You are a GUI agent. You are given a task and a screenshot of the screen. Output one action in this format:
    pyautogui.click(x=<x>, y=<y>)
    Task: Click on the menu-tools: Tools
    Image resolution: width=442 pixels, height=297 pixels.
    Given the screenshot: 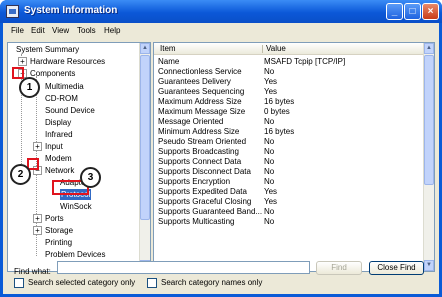 What is the action you would take?
    pyautogui.click(x=86, y=30)
    